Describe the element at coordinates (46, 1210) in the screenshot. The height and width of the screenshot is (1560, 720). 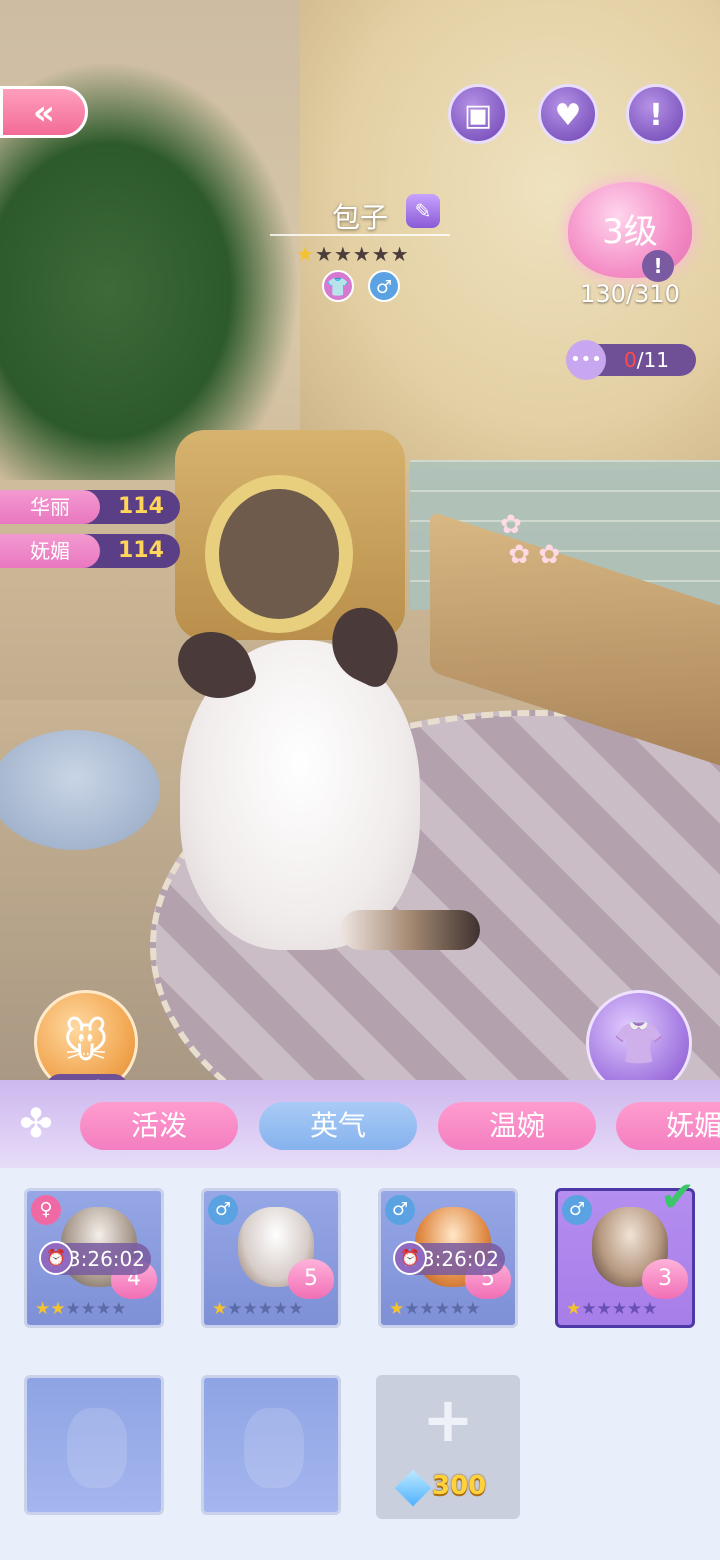
I see `female-gender-icon: ♀` at that location.